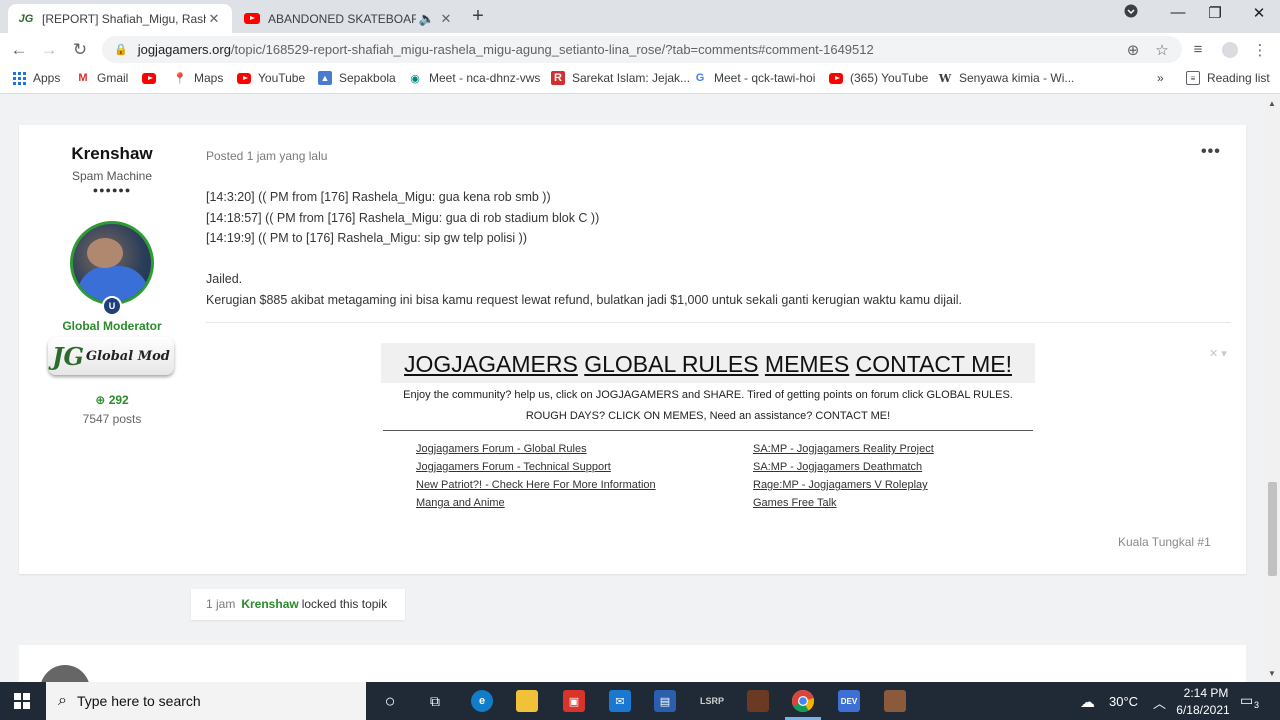  Describe the element at coordinates (1206, 693) in the screenshot. I see `clock-time: 2:14 PM` at that location.